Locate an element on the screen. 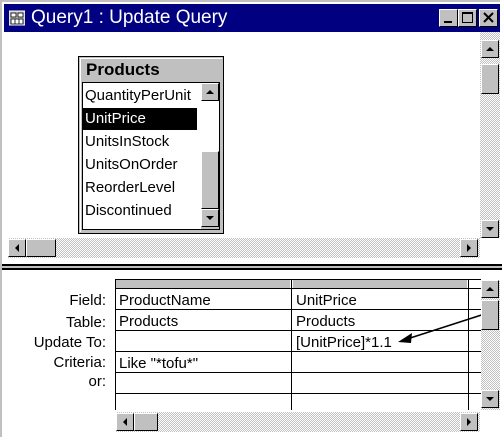 The width and height of the screenshot is (502, 441). arrow-right-icon is located at coordinates (469, 422).